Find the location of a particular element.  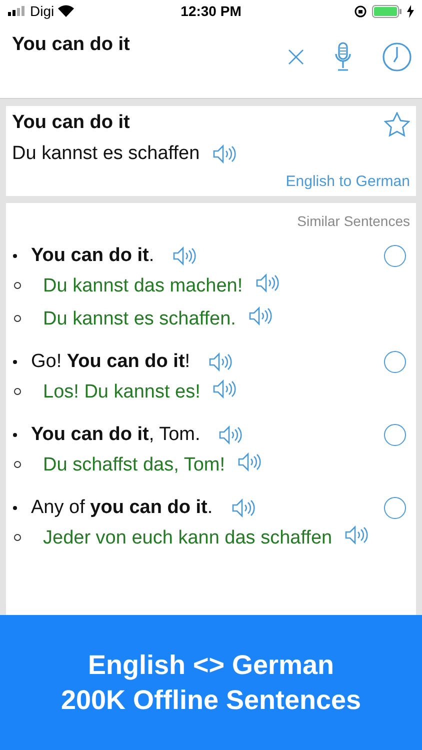

translation-text: Du kannst es schaffen. is located at coordinates (139, 319).